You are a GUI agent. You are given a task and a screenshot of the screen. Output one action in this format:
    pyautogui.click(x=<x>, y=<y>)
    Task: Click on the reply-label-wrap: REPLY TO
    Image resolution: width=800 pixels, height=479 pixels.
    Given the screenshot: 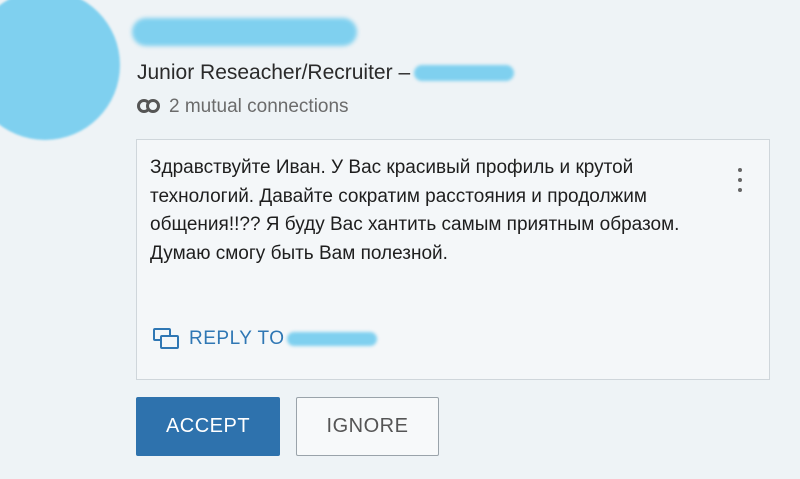 What is the action you would take?
    pyautogui.click(x=283, y=339)
    